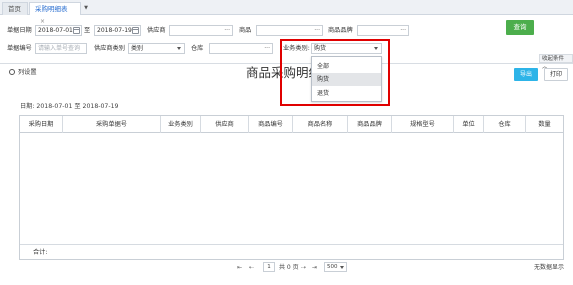 The image size is (573, 285). I want to click on total-label: 合计:, so click(40, 252).